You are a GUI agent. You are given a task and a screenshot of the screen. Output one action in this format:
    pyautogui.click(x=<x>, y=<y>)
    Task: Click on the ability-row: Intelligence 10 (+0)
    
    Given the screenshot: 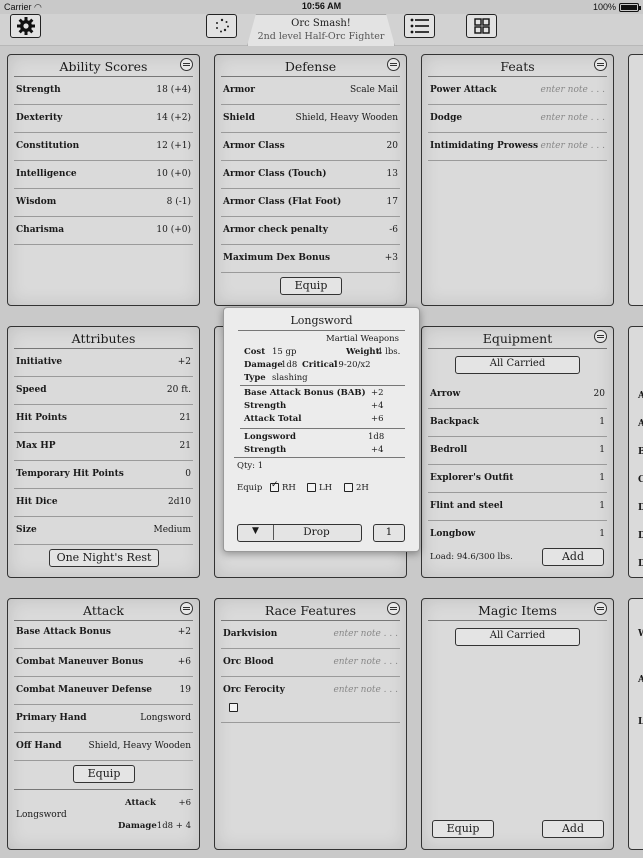 What is the action you would take?
    pyautogui.click(x=103, y=175)
    